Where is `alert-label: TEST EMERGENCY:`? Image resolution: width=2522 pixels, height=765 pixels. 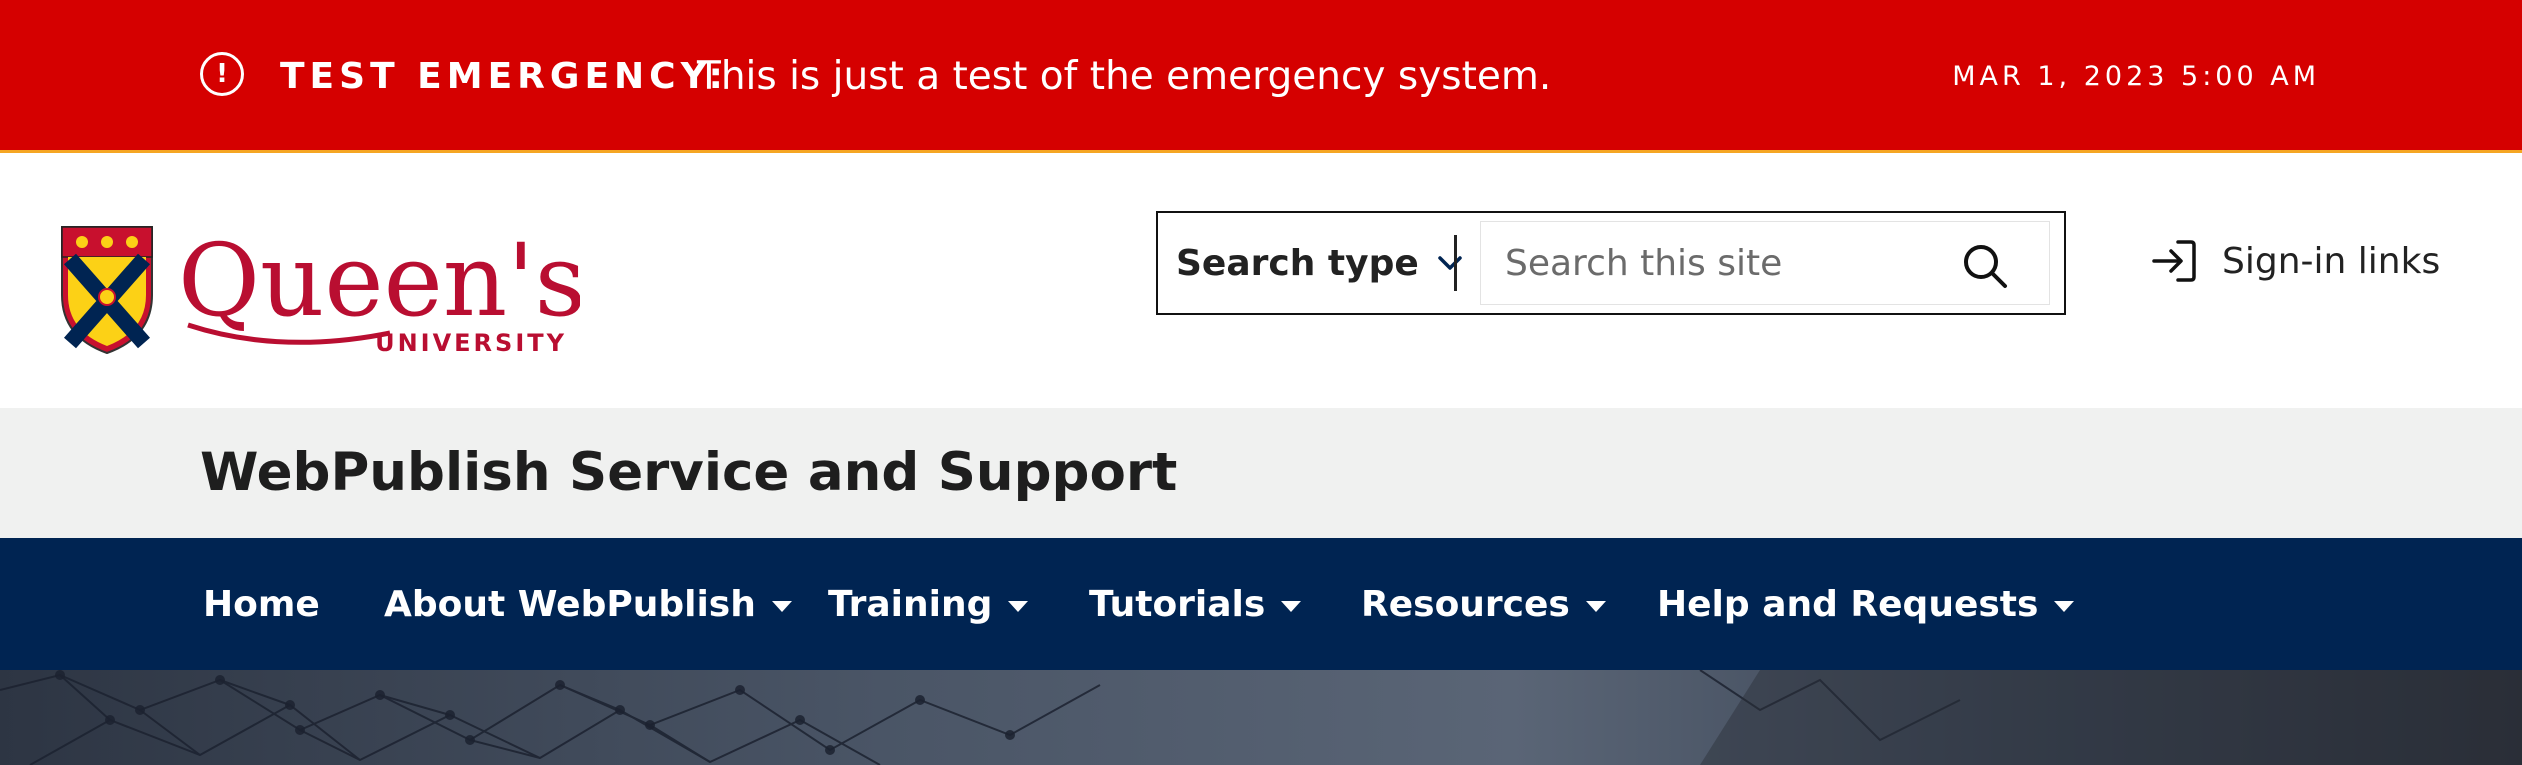
alert-label: TEST EMERGENCY: is located at coordinates (504, 76).